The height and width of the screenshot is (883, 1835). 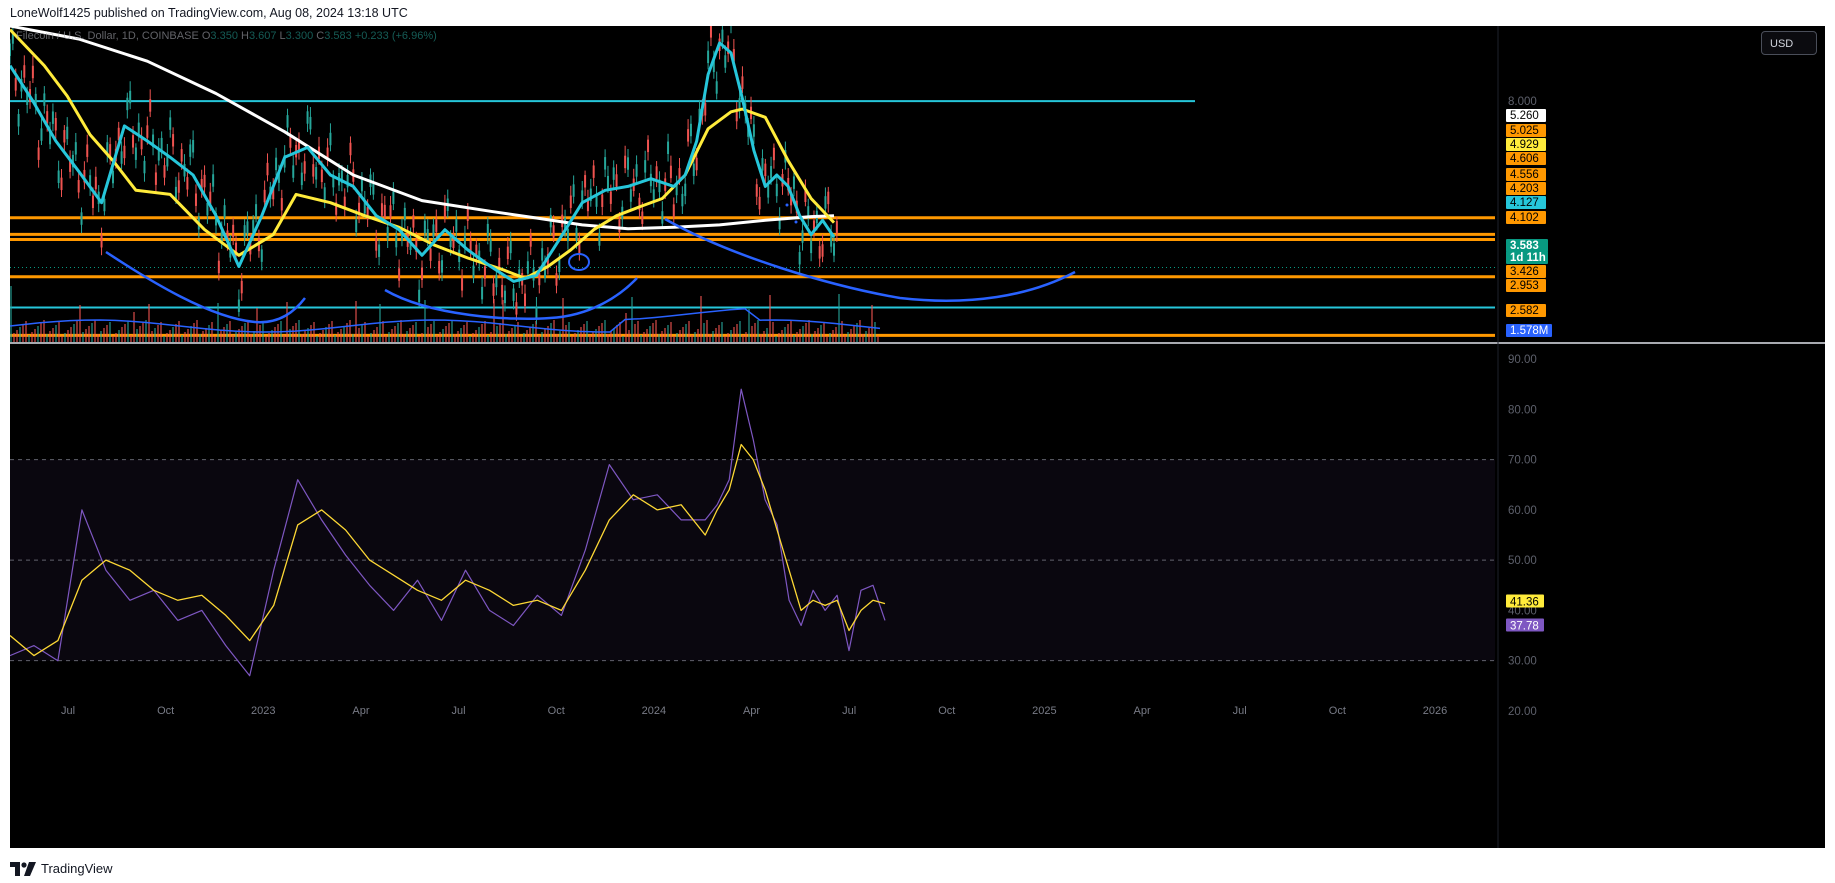 What do you see at coordinates (787, 205) in the screenshot?
I see `dot-annotation` at bounding box center [787, 205].